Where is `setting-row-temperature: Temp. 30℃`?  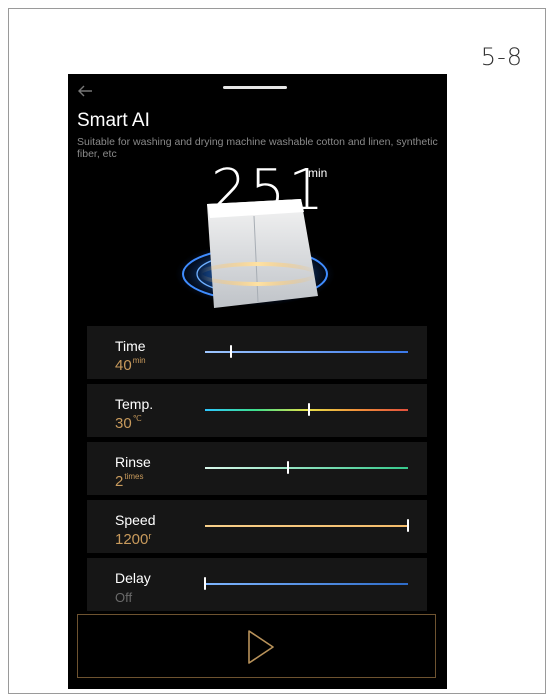
setting-row-temperature: Temp. 30℃ is located at coordinates (257, 410).